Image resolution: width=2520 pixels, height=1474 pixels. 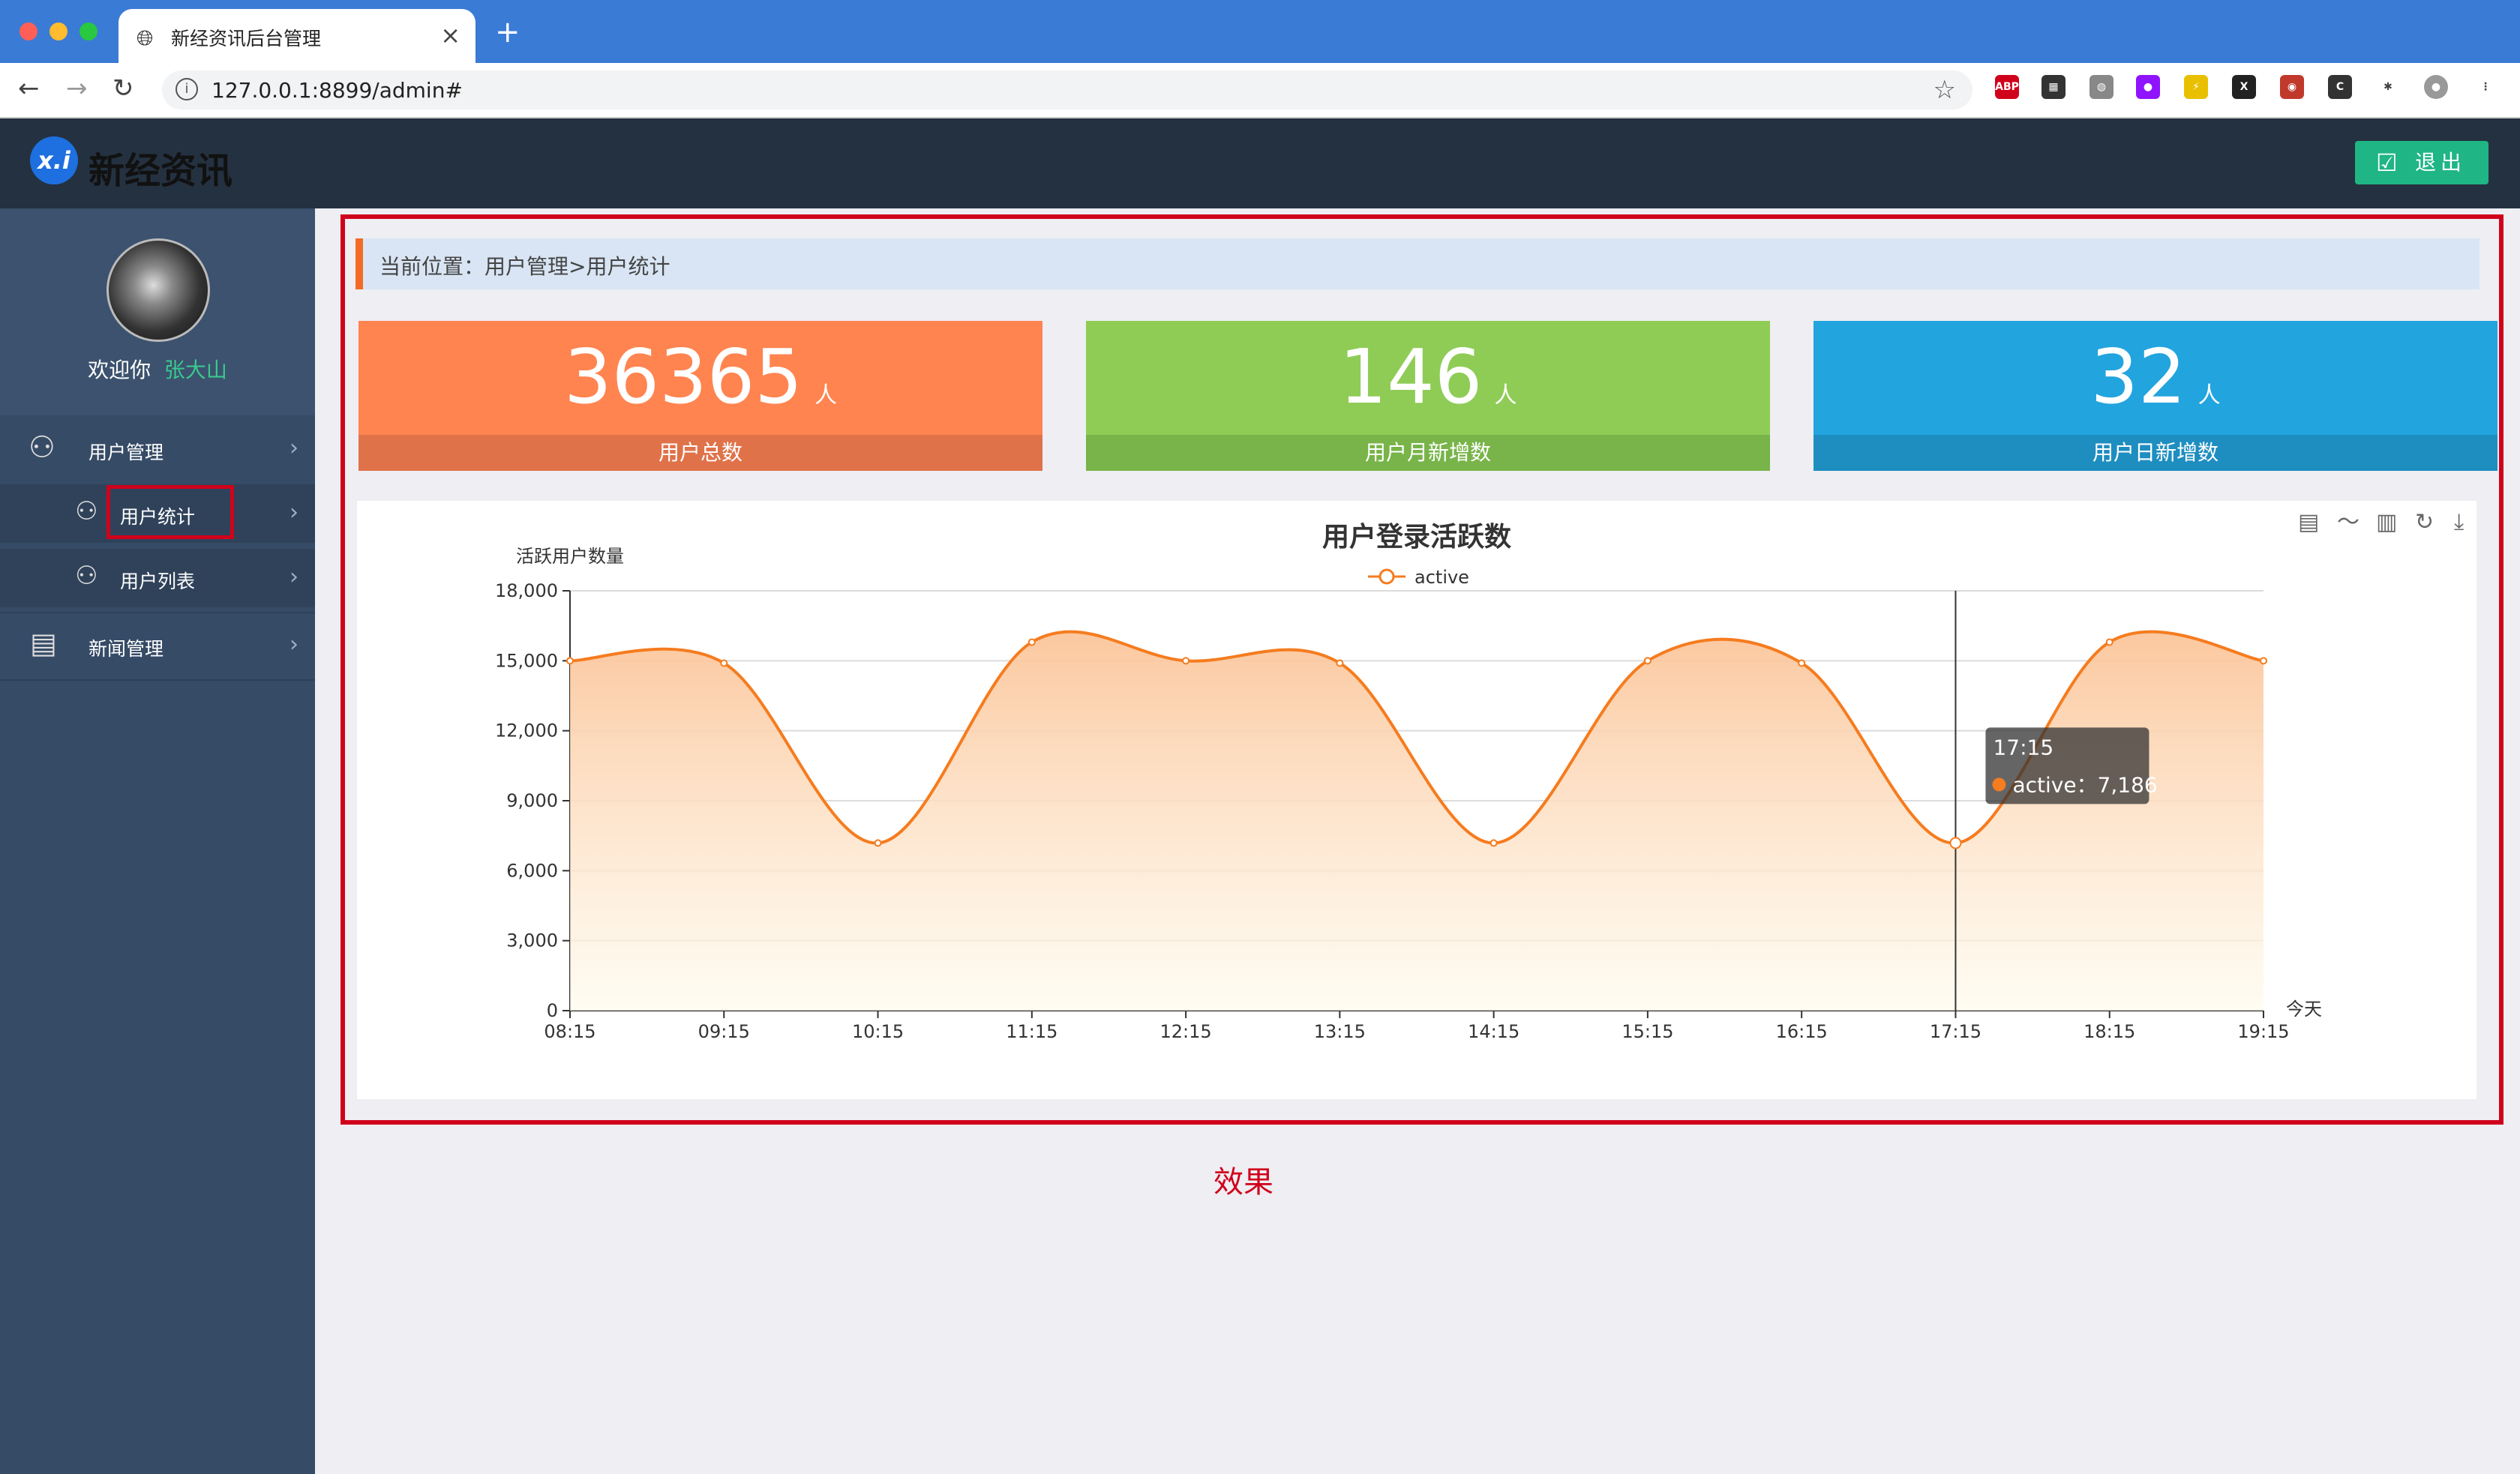 What do you see at coordinates (157, 449) in the screenshot?
I see `sidebar-item-user-management: ⚇ 用户管理 ›` at bounding box center [157, 449].